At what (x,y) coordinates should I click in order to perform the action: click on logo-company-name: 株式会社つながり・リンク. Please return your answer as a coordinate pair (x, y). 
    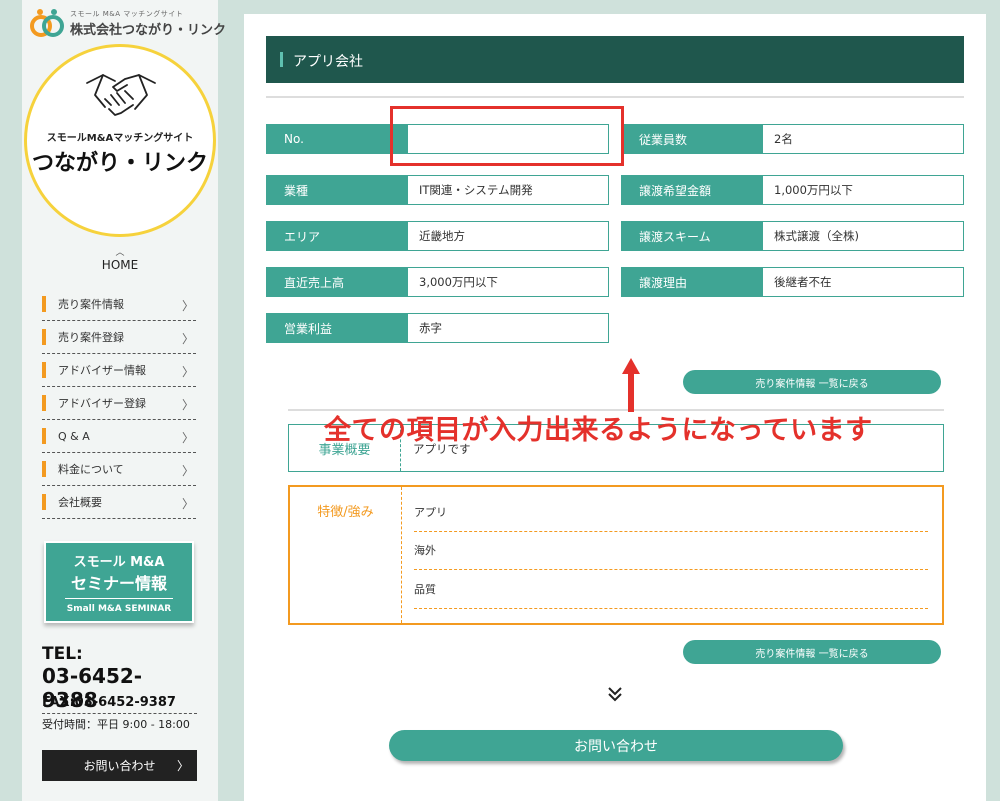
    Looking at the image, I should click on (148, 30).